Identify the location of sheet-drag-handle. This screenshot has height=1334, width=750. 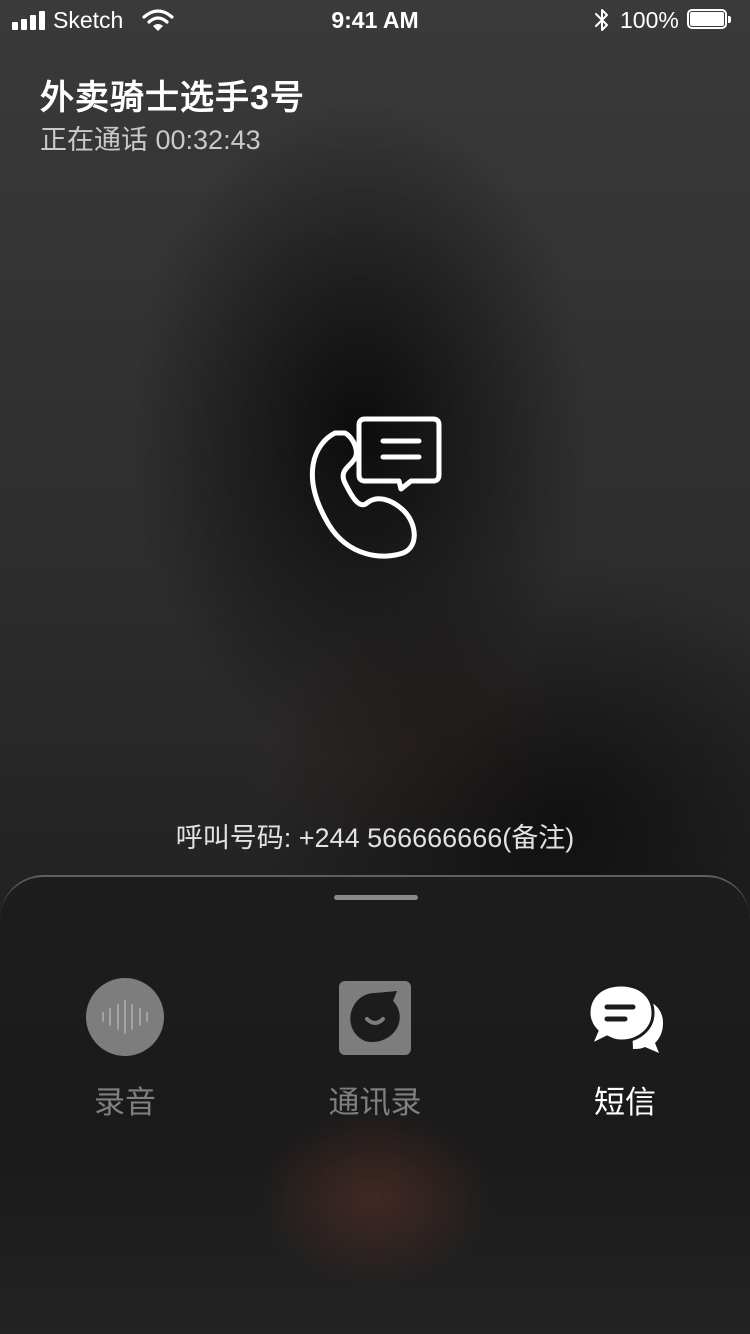
(376, 897).